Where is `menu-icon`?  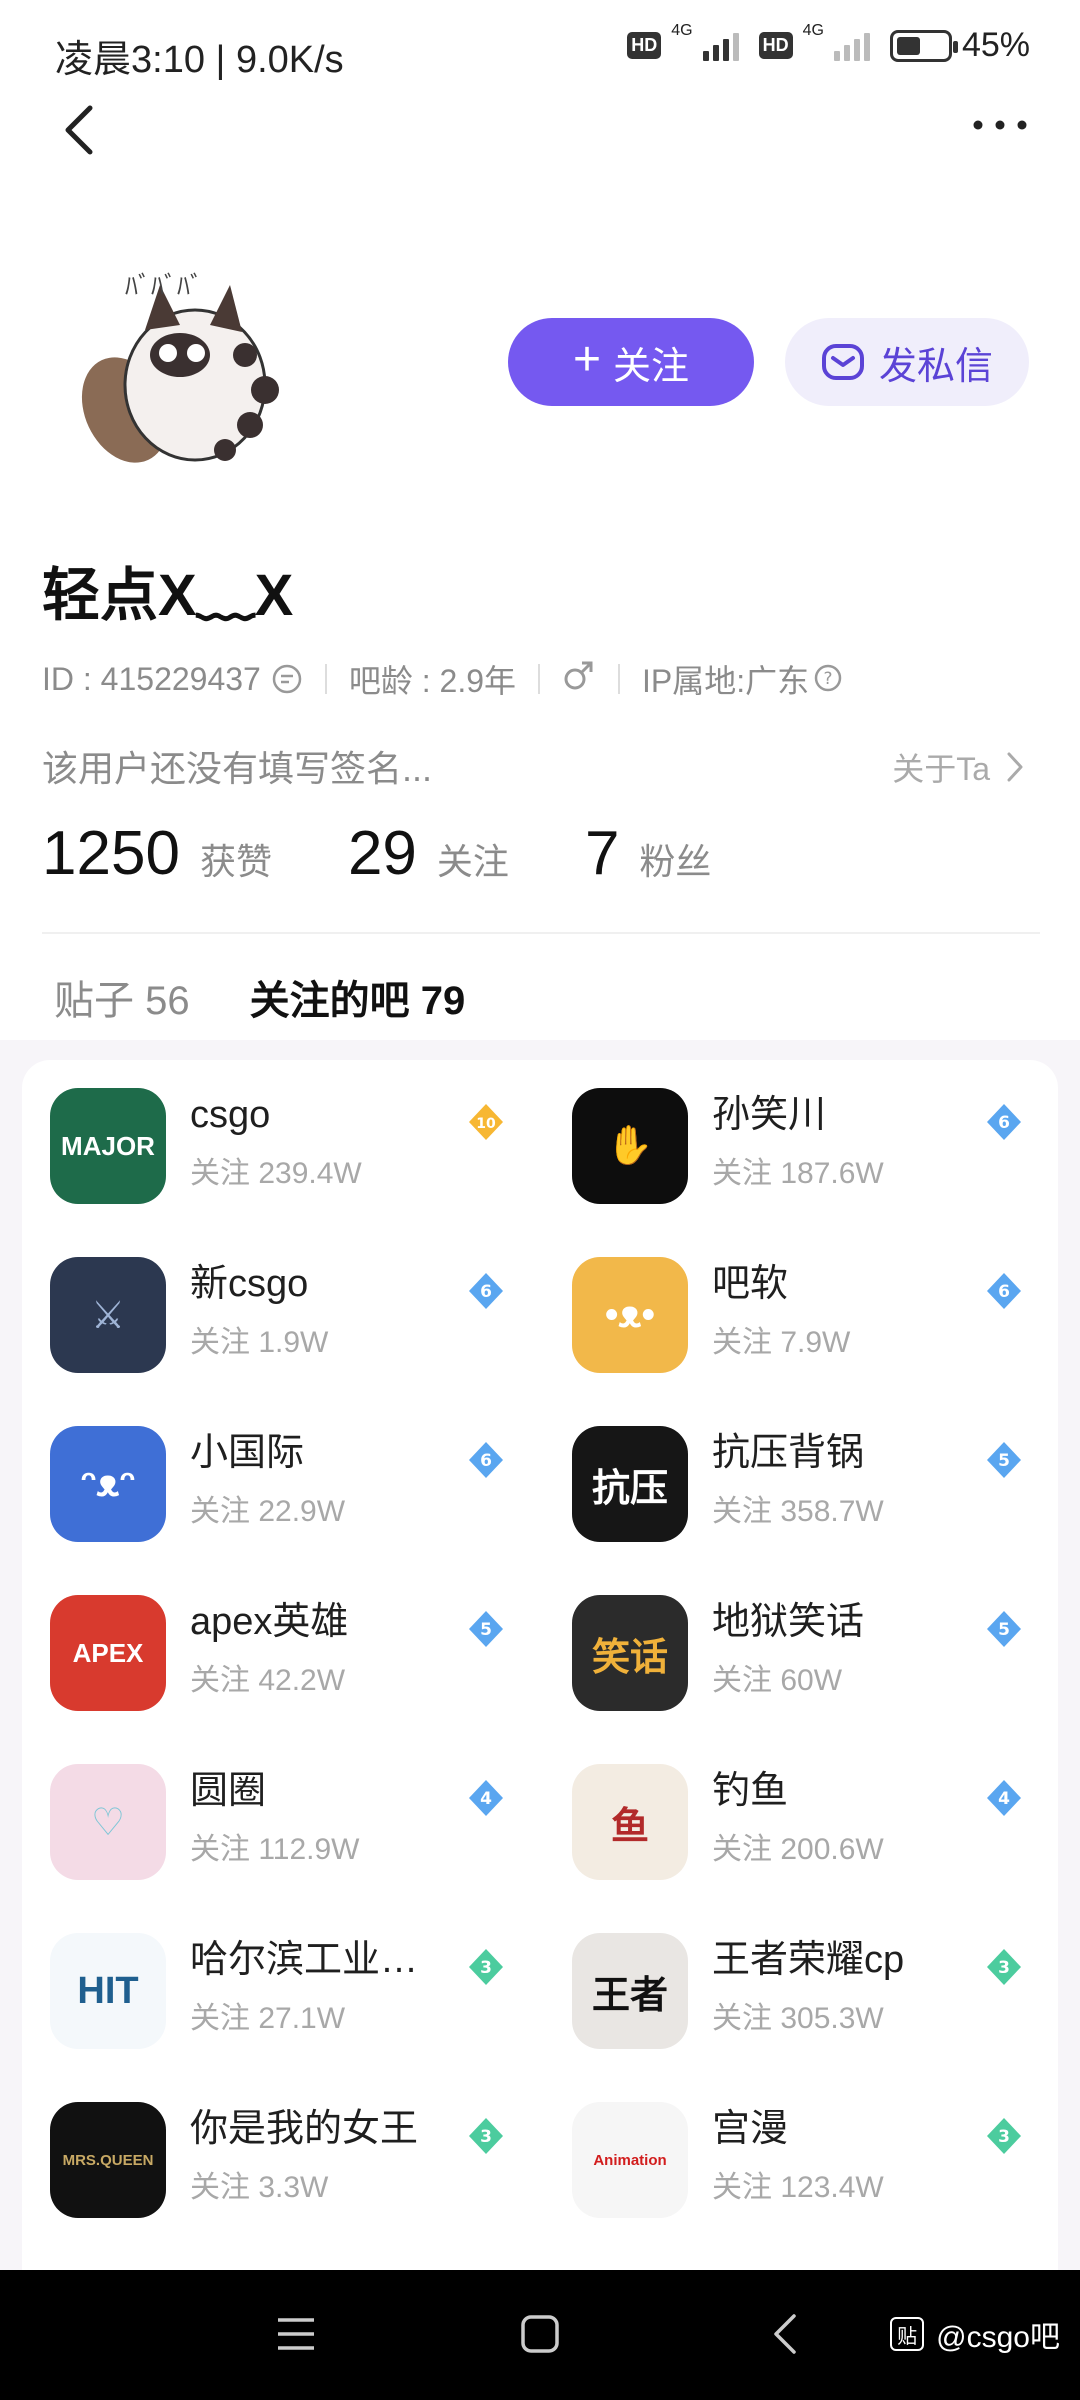
menu-icon is located at coordinates (296, 2334).